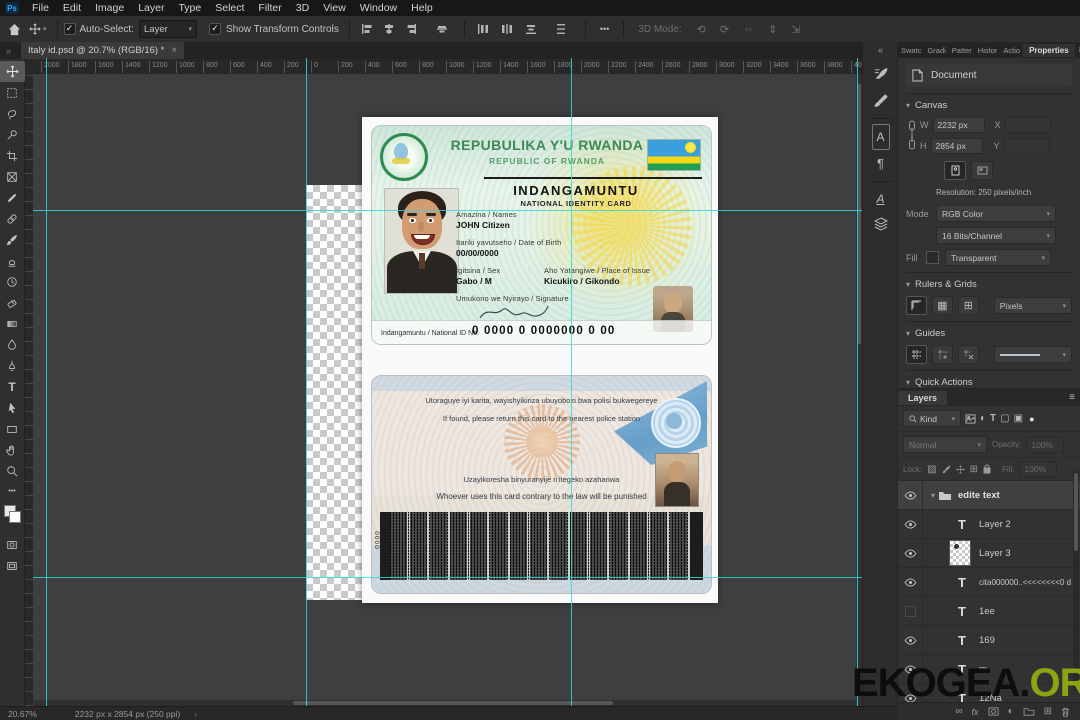 This screenshot has height=720, width=1080. I want to click on link-dimensions-icon, so click(912, 135).